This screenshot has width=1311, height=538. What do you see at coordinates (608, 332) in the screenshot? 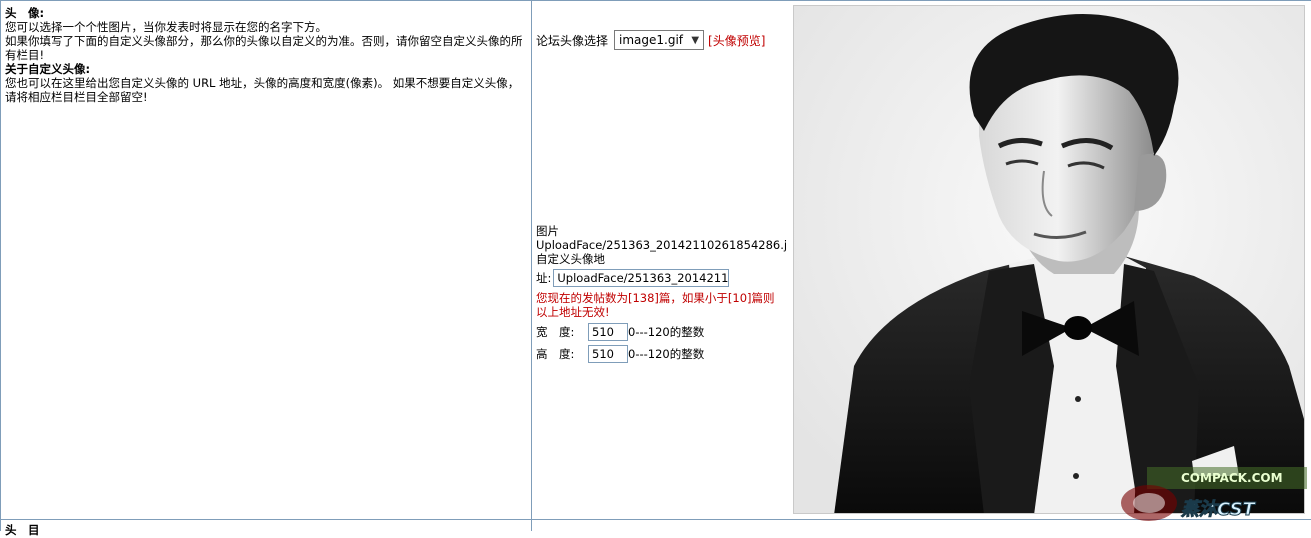
I see `width-input: 510` at bounding box center [608, 332].